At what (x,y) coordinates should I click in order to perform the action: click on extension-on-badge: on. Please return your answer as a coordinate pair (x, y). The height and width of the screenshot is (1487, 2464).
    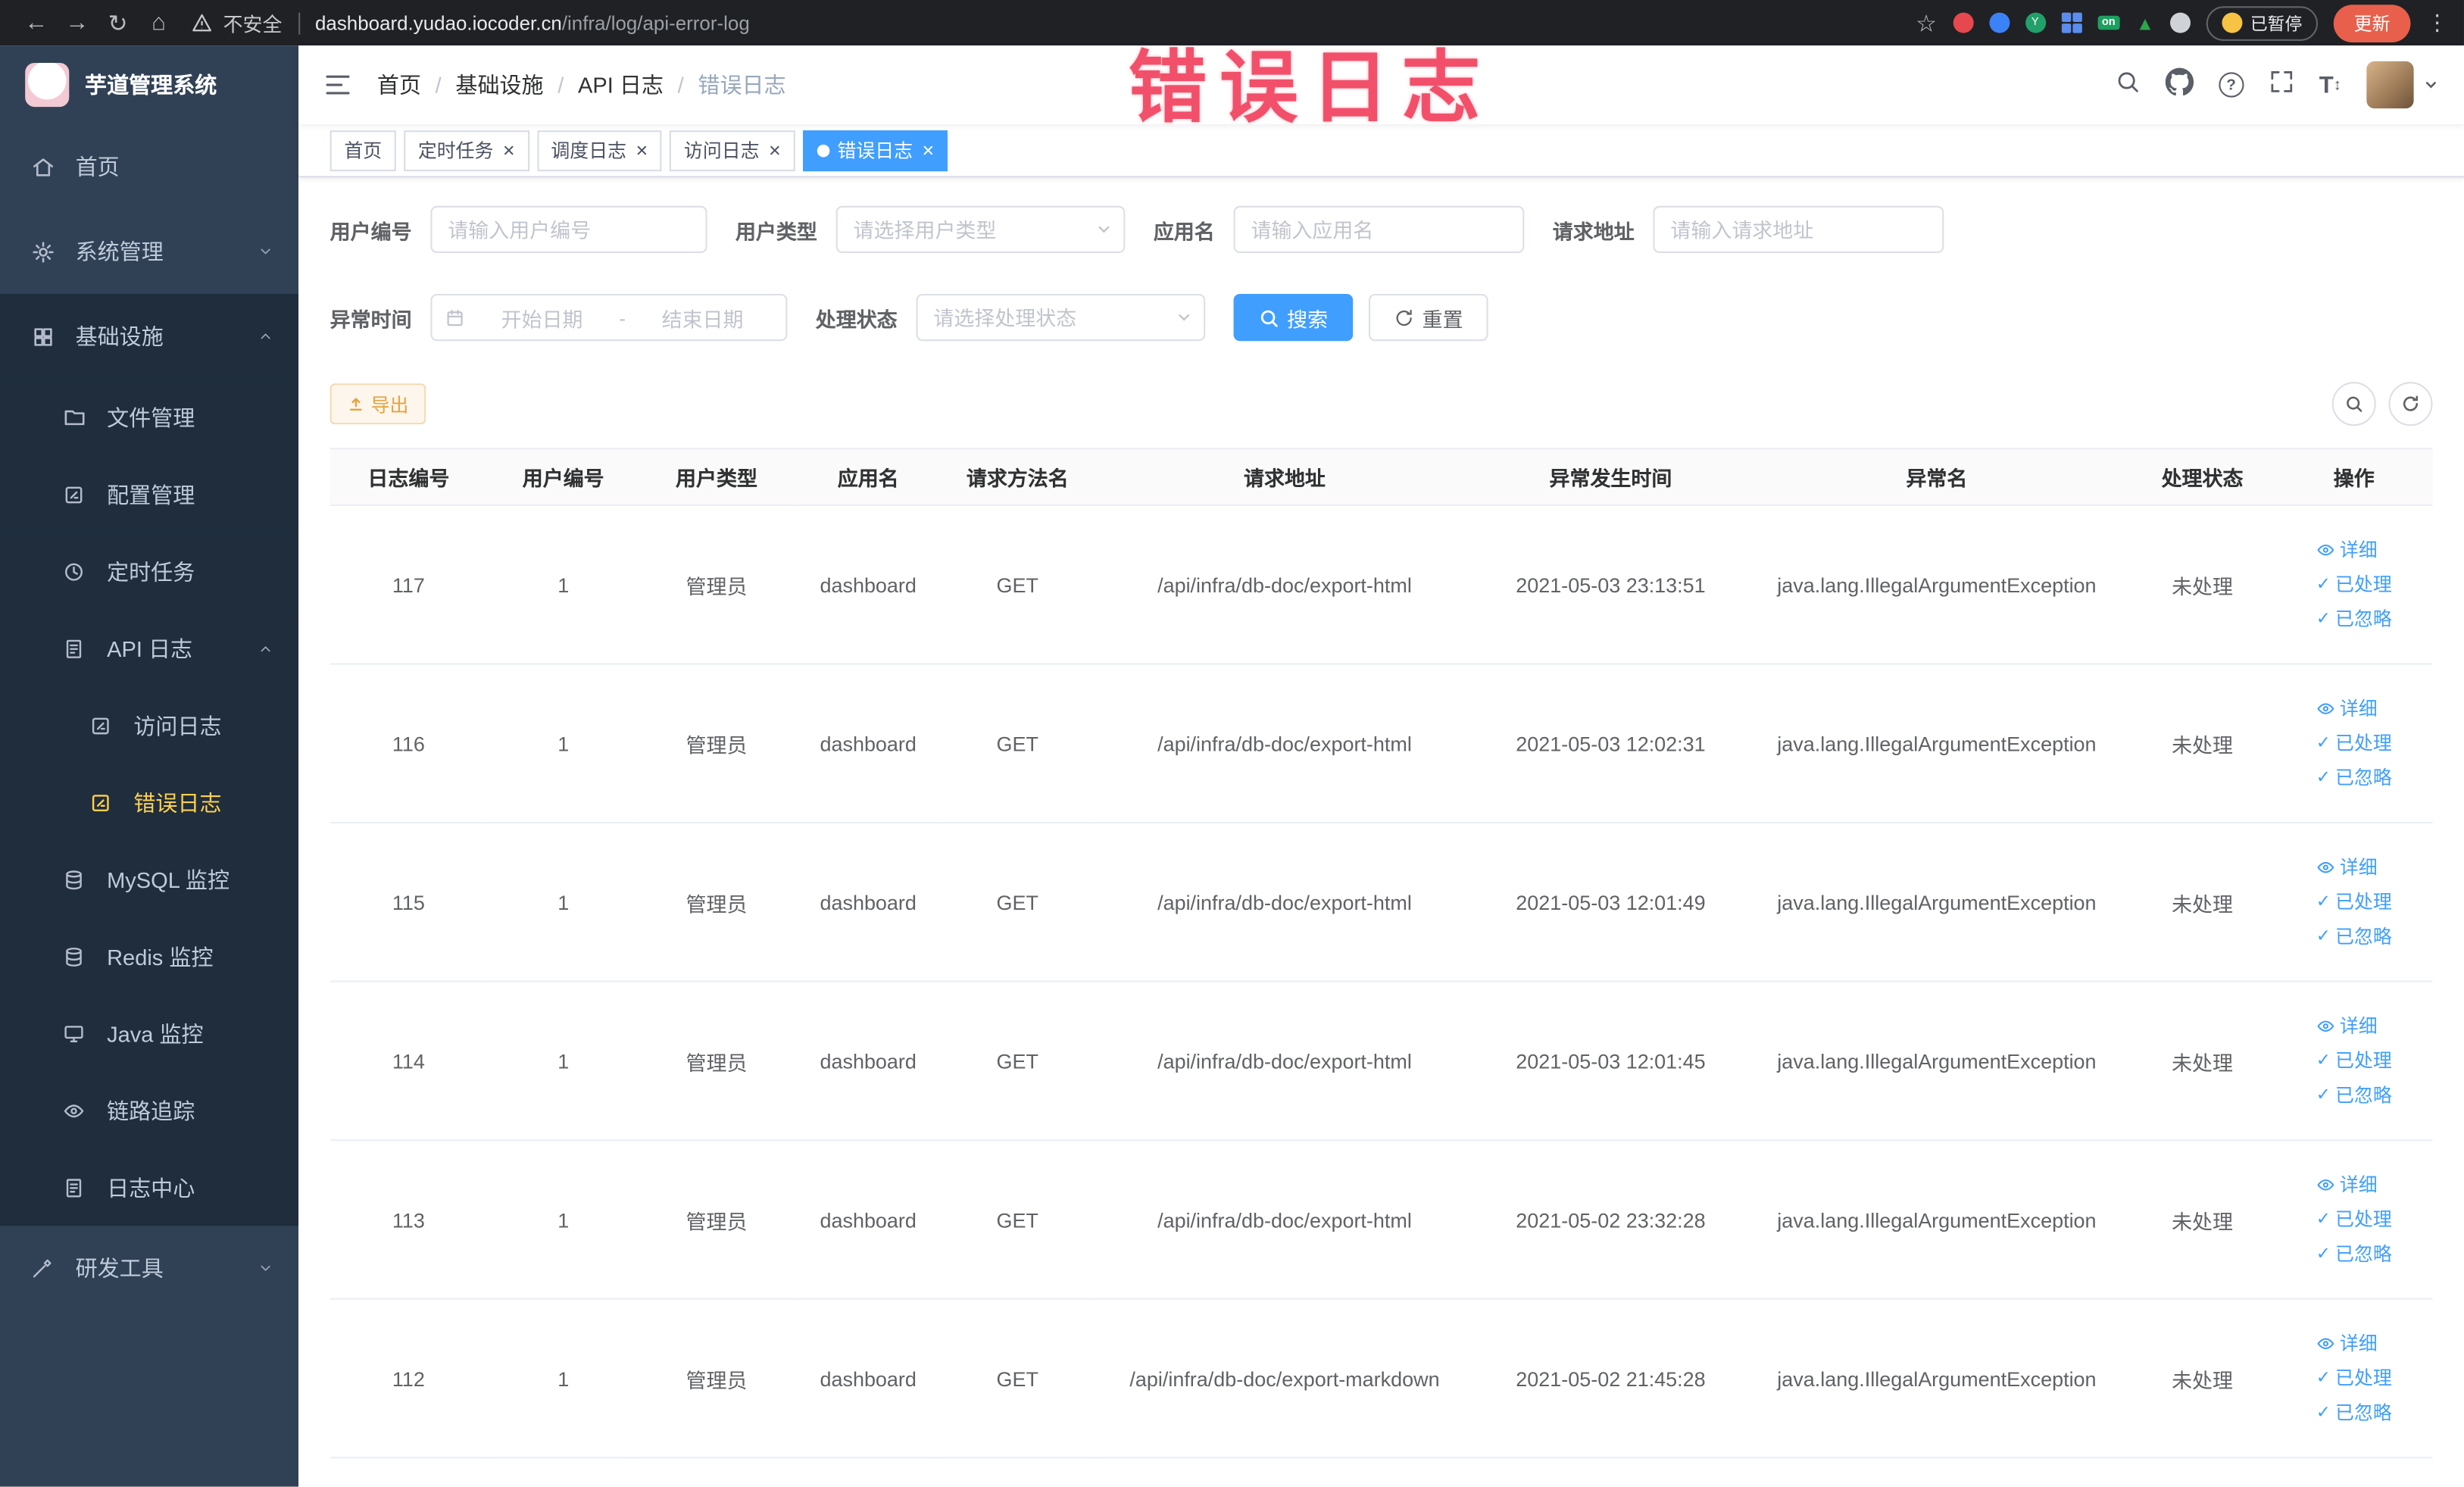
    Looking at the image, I should click on (2108, 22).